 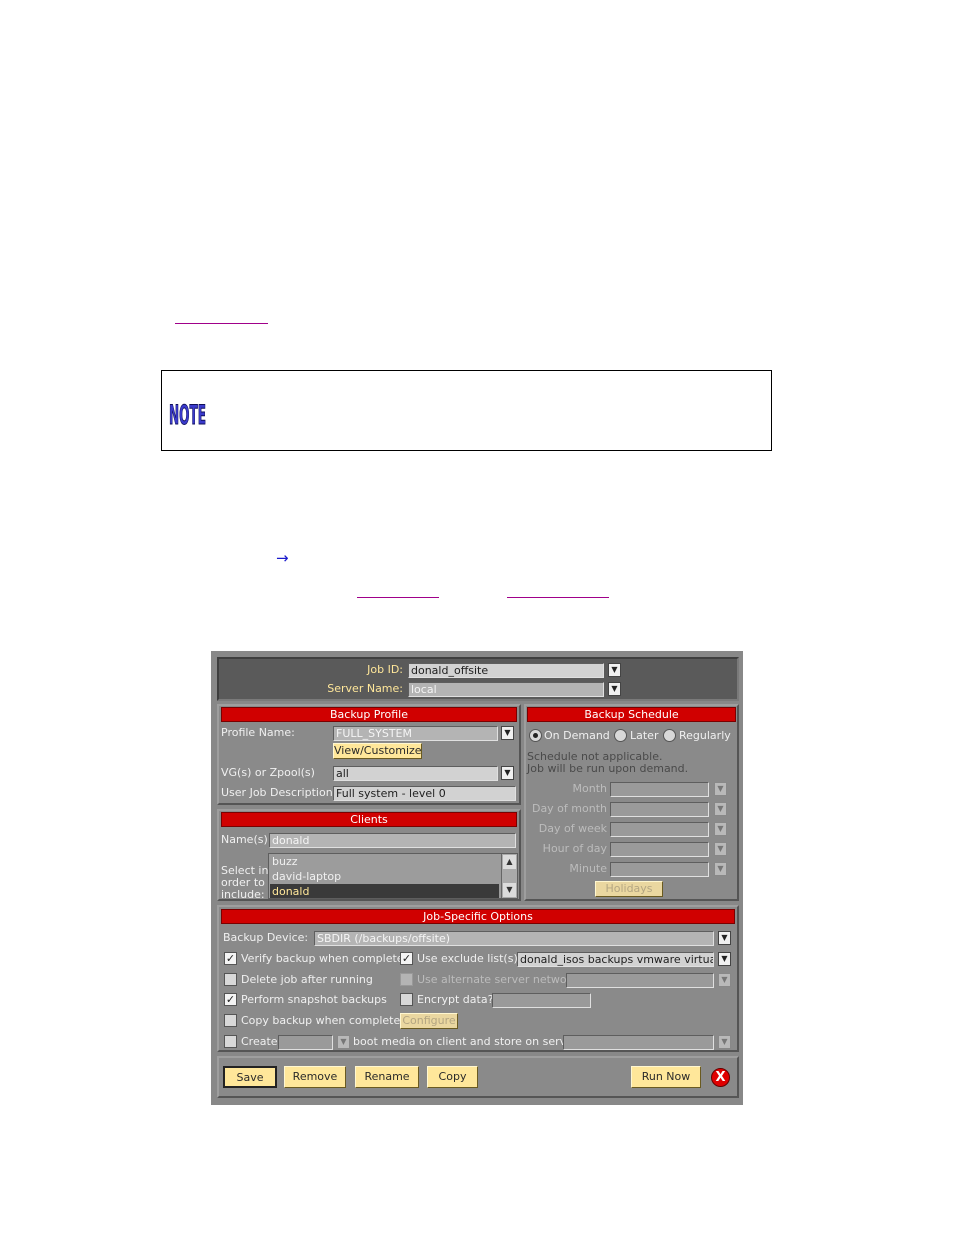 I want to click on snapshot-label: Perform snapshot backups, so click(x=314, y=999).